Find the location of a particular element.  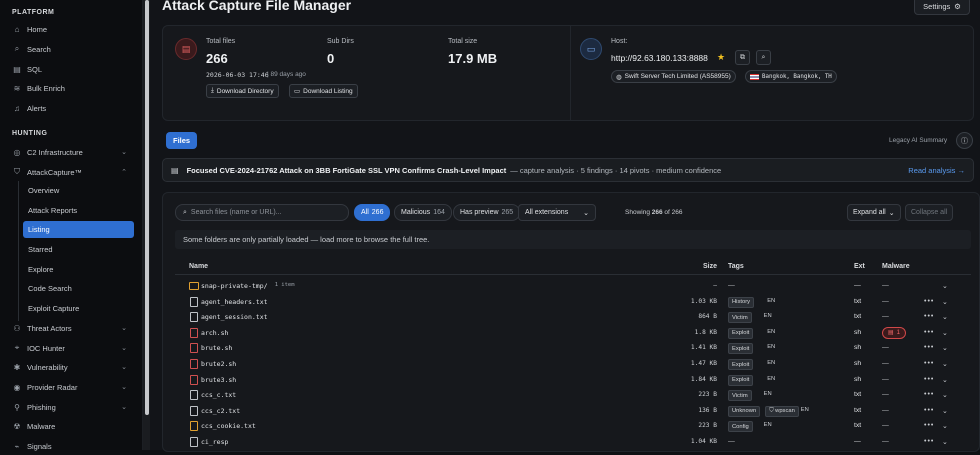

sidebar-item-c2-infrastructure: ◎ C2 Infrastructure ⌄ is located at coordinates (70, 152).